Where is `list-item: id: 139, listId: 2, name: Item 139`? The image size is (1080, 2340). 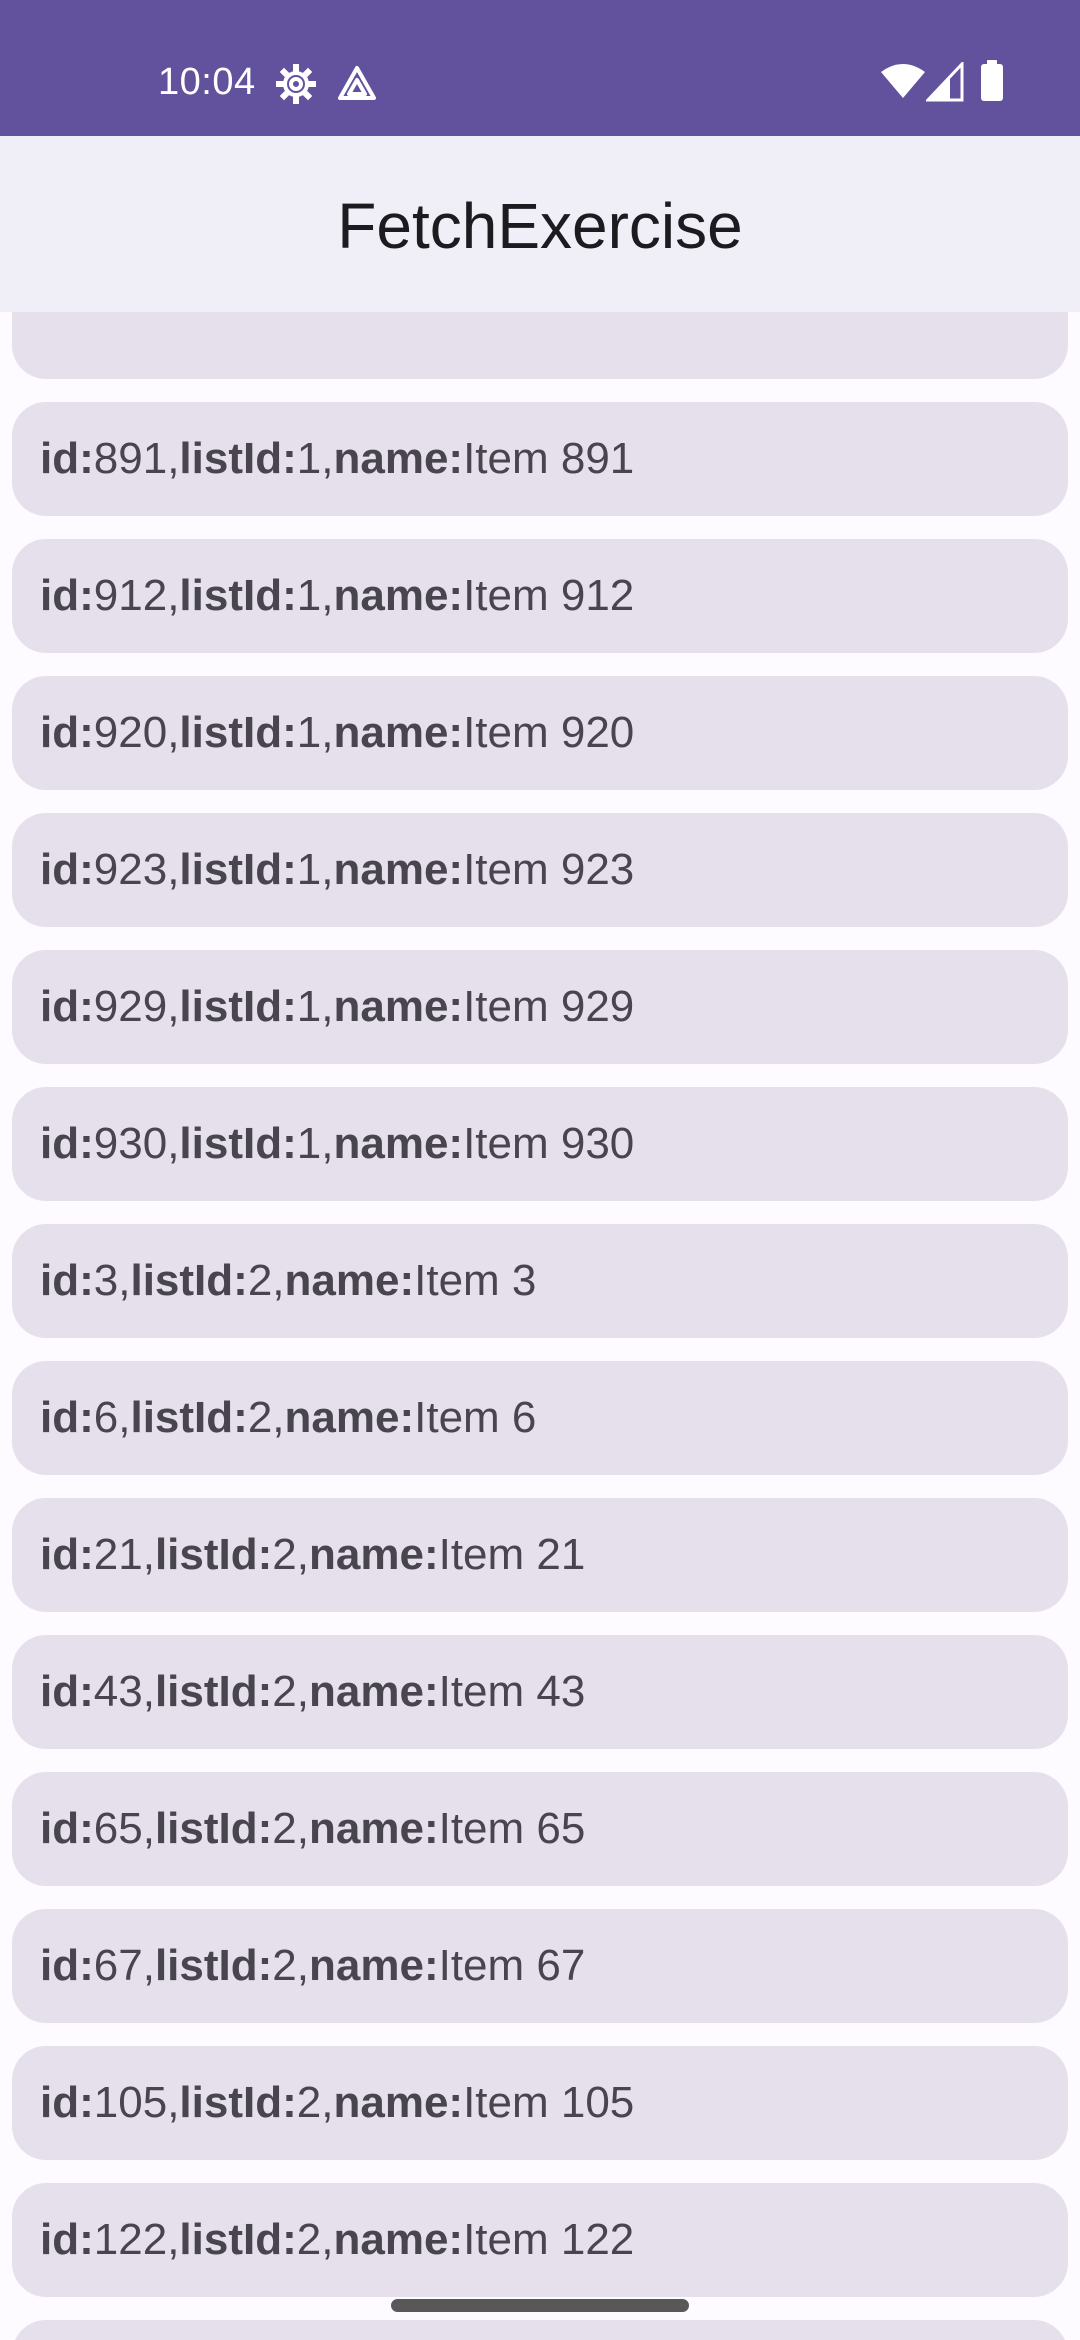 list-item: id: 139, listId: 2, name: Item 139 is located at coordinates (540, 2330).